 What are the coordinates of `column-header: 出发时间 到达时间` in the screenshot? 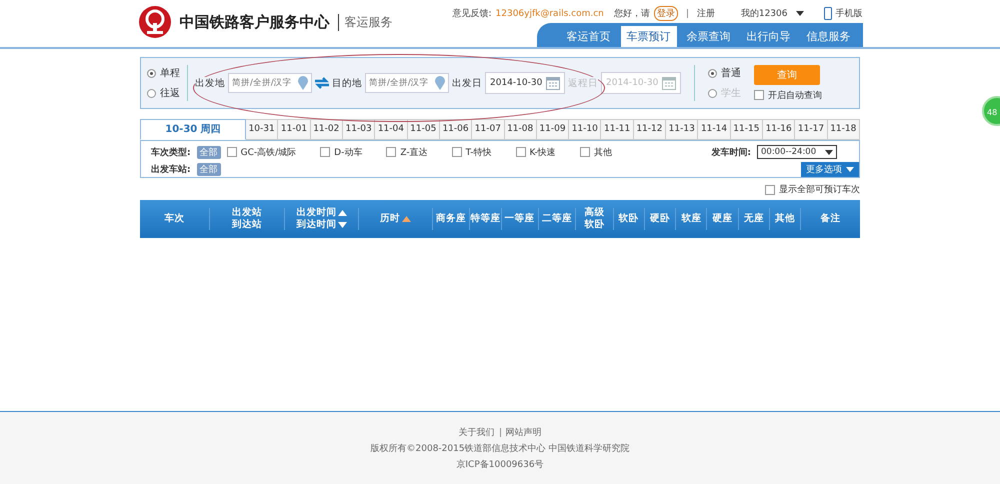 It's located at (322, 219).